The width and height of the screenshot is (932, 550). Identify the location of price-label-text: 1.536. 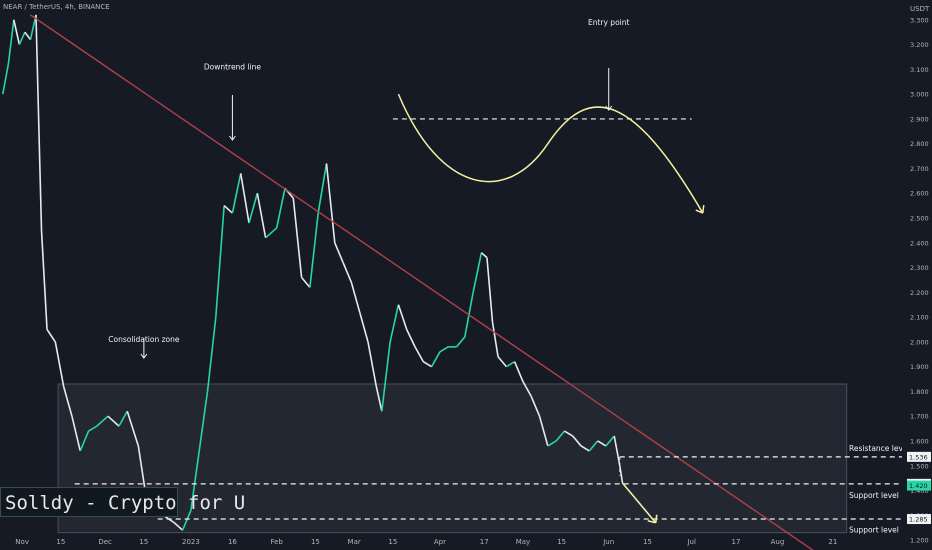
(918, 457).